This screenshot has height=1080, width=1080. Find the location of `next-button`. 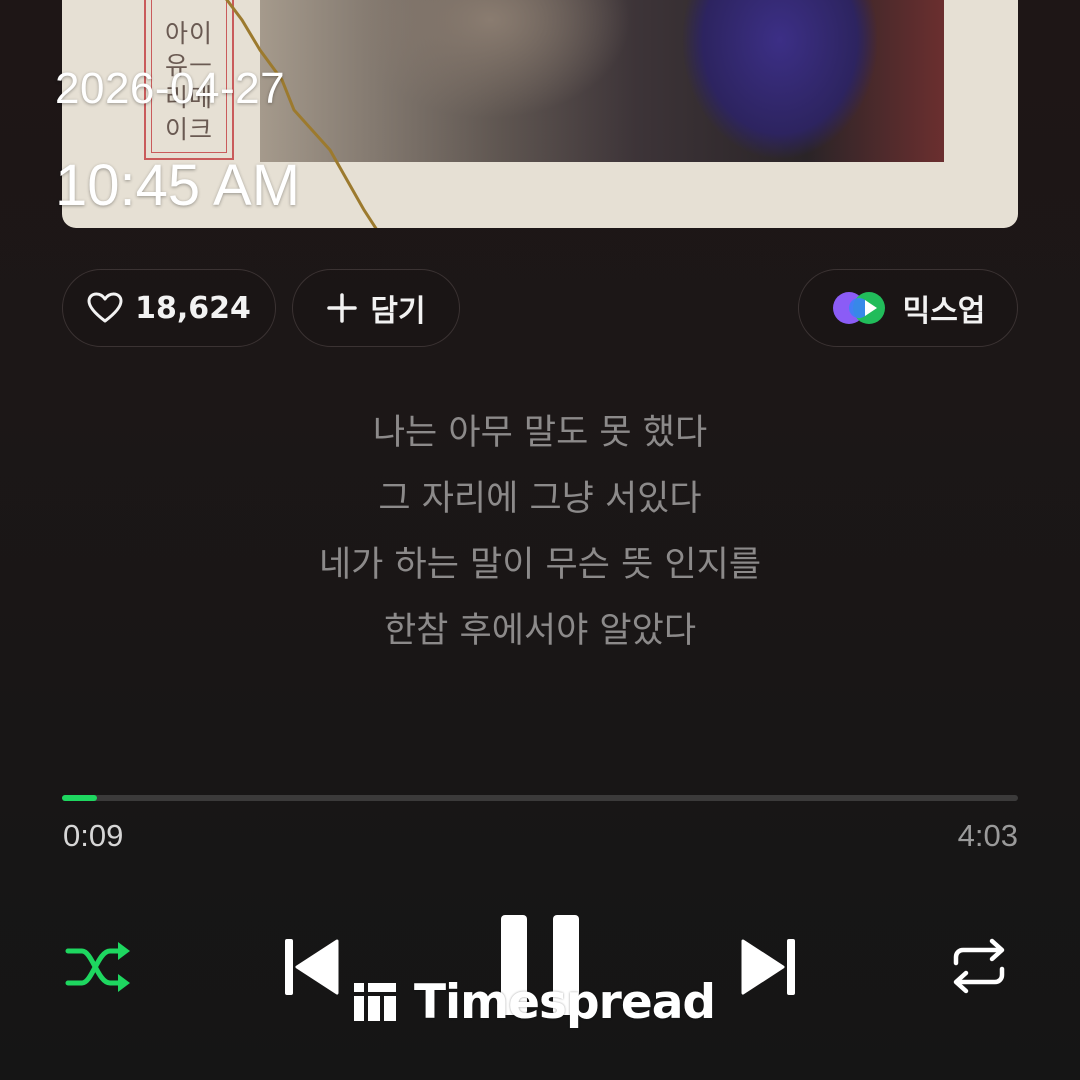

next-button is located at coordinates (769, 967).